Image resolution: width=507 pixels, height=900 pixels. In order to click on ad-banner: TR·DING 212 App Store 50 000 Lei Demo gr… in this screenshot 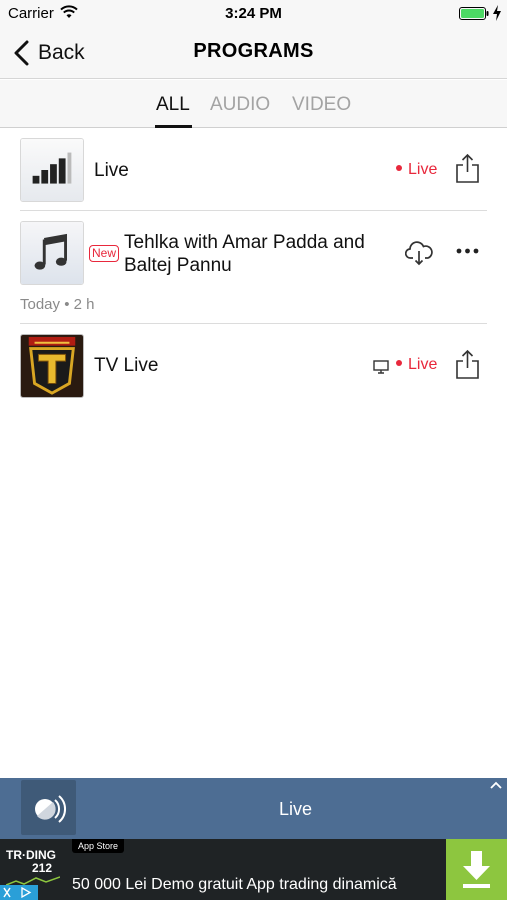, I will do `click(253, 869)`.